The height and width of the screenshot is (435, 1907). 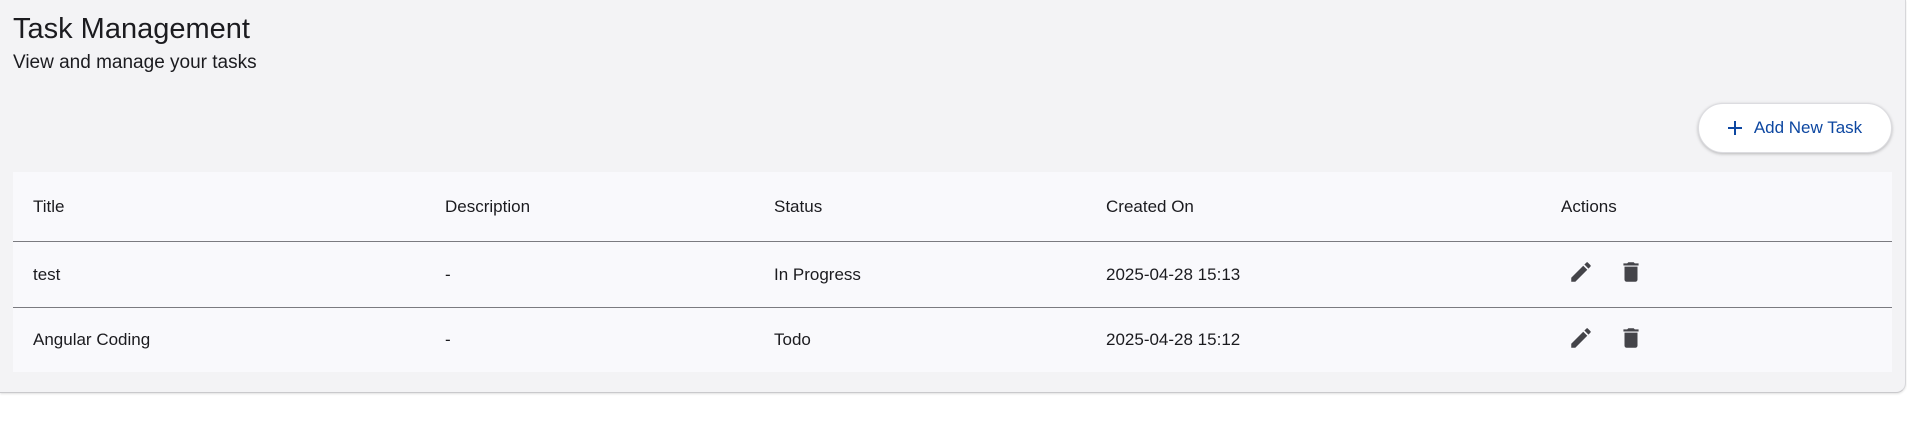 I want to click on task-created-on: 2025-04-28 15:12, so click(x=1173, y=339).